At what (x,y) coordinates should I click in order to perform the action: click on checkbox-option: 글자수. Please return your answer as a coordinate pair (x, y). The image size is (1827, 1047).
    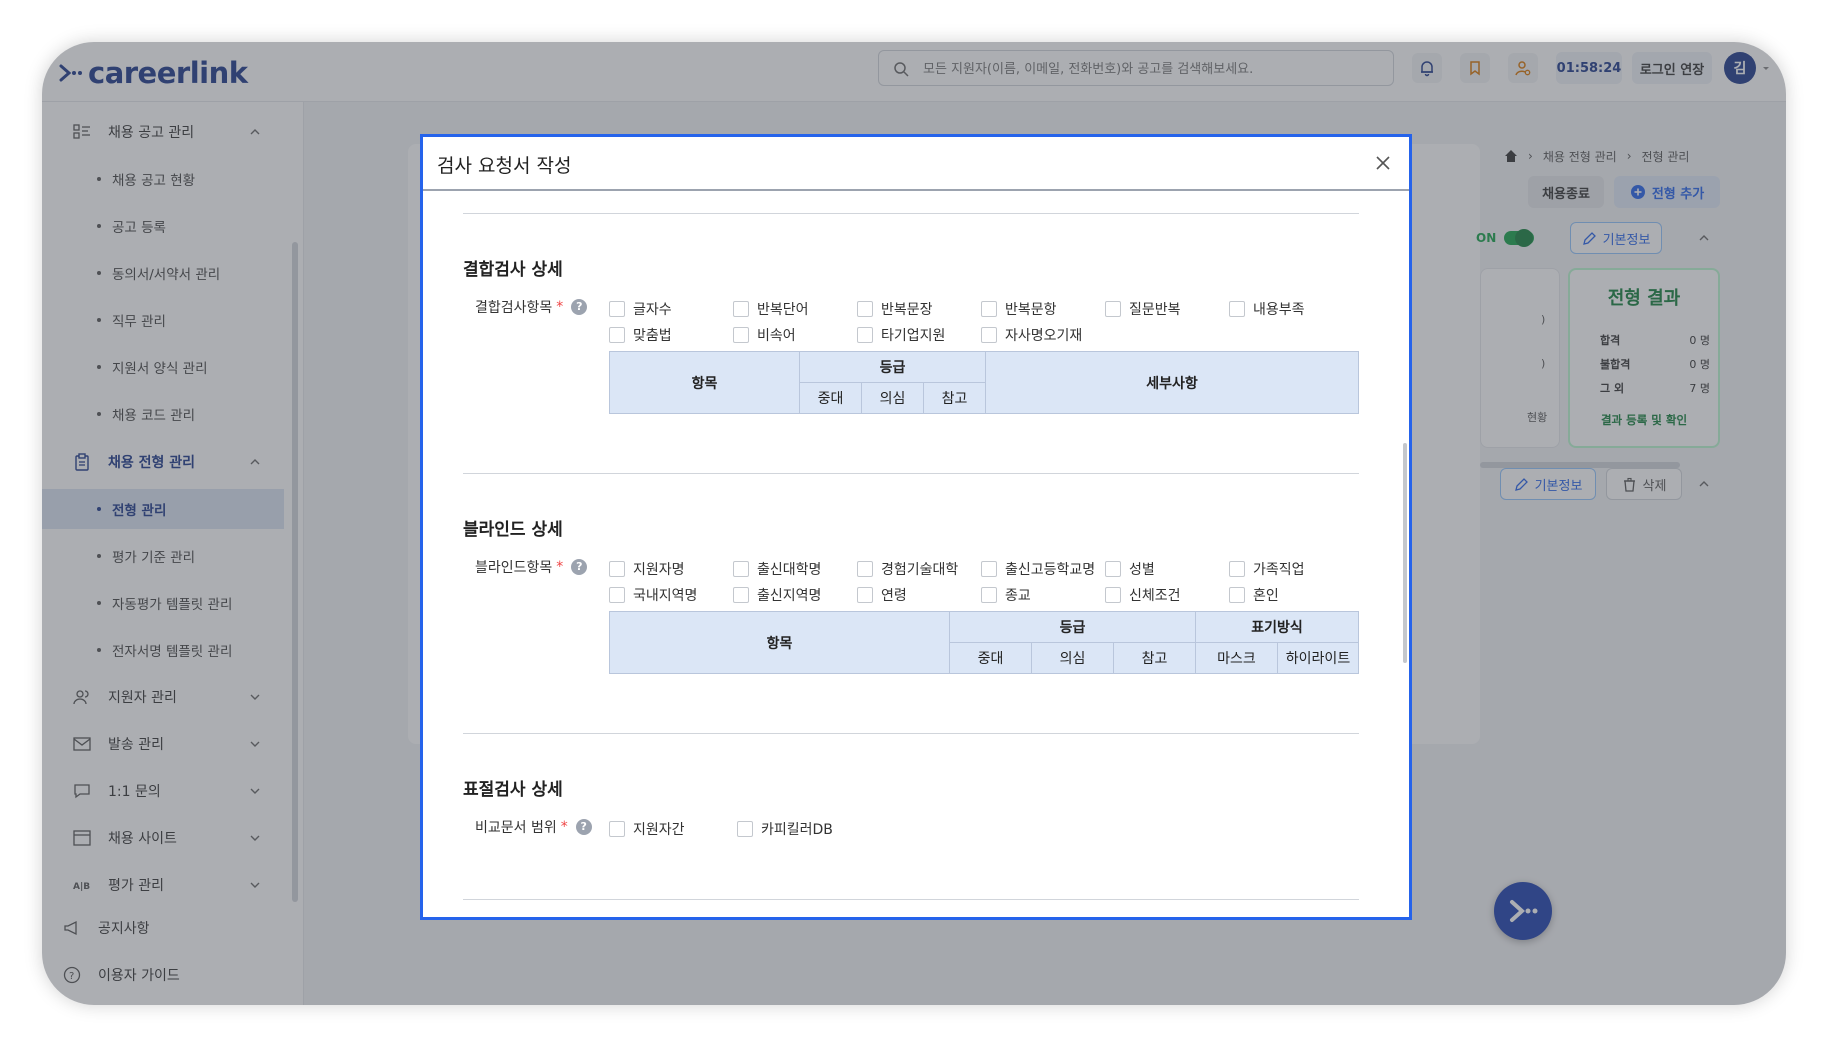
    Looking at the image, I should click on (640, 309).